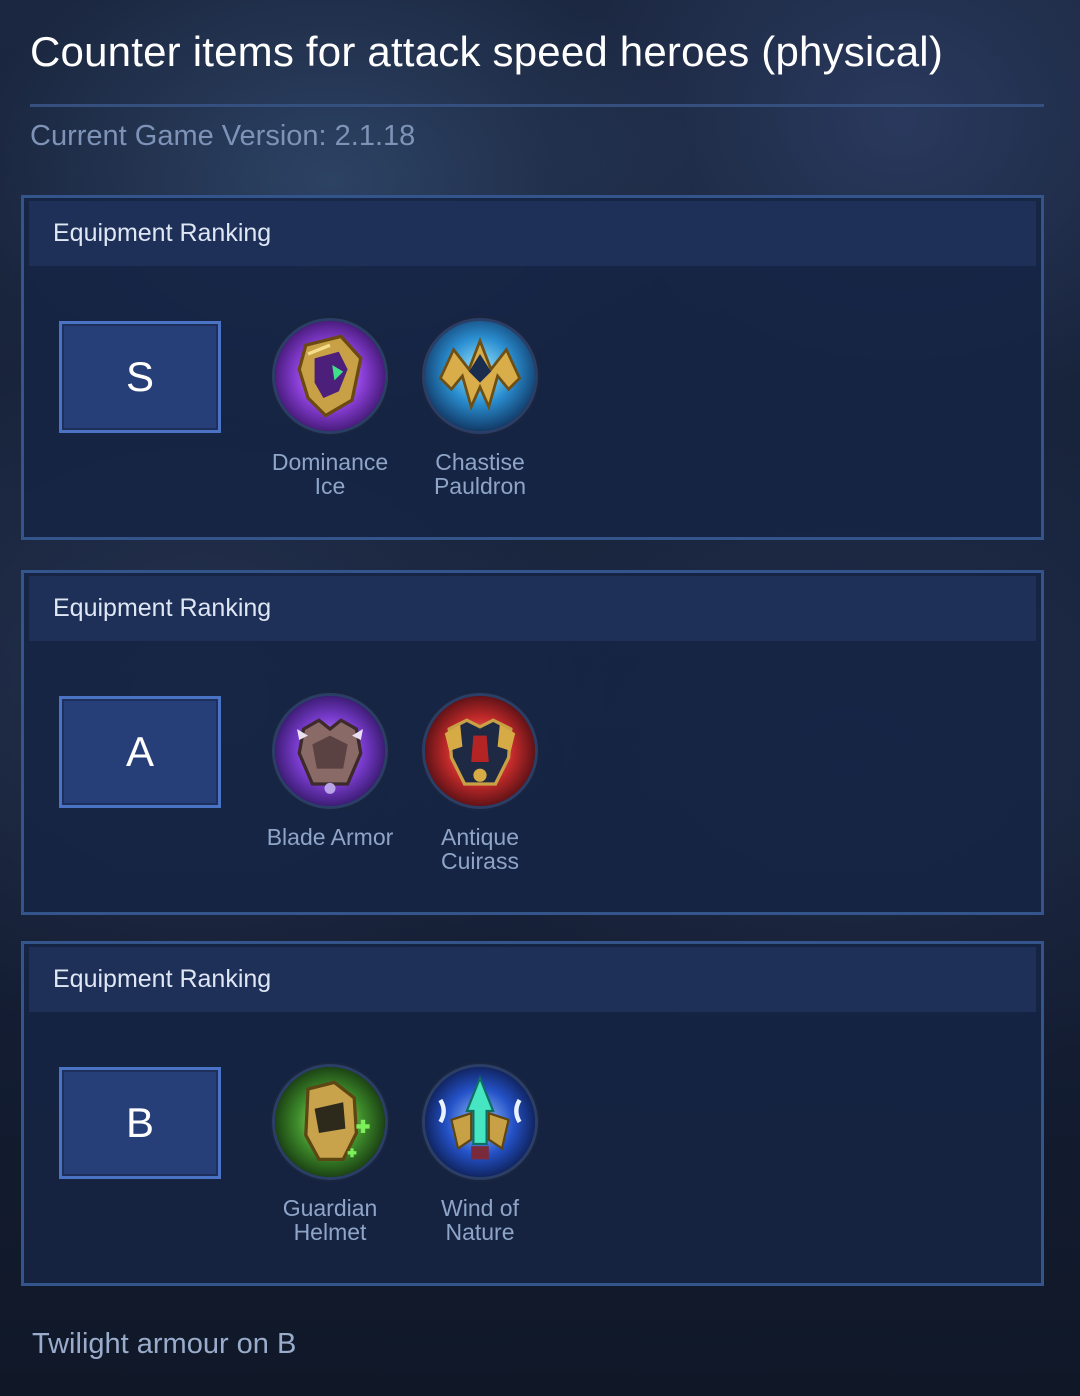 This screenshot has height=1396, width=1080. I want to click on dominance-ice-icon, so click(330, 376).